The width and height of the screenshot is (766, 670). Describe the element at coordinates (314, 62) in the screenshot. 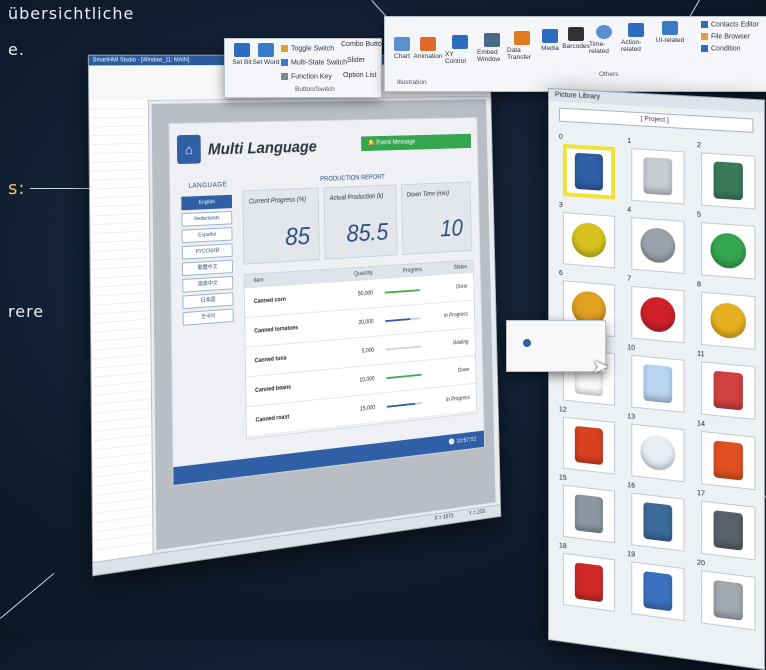

I see `multi-state-switch-button: Multi-State Switch` at that location.